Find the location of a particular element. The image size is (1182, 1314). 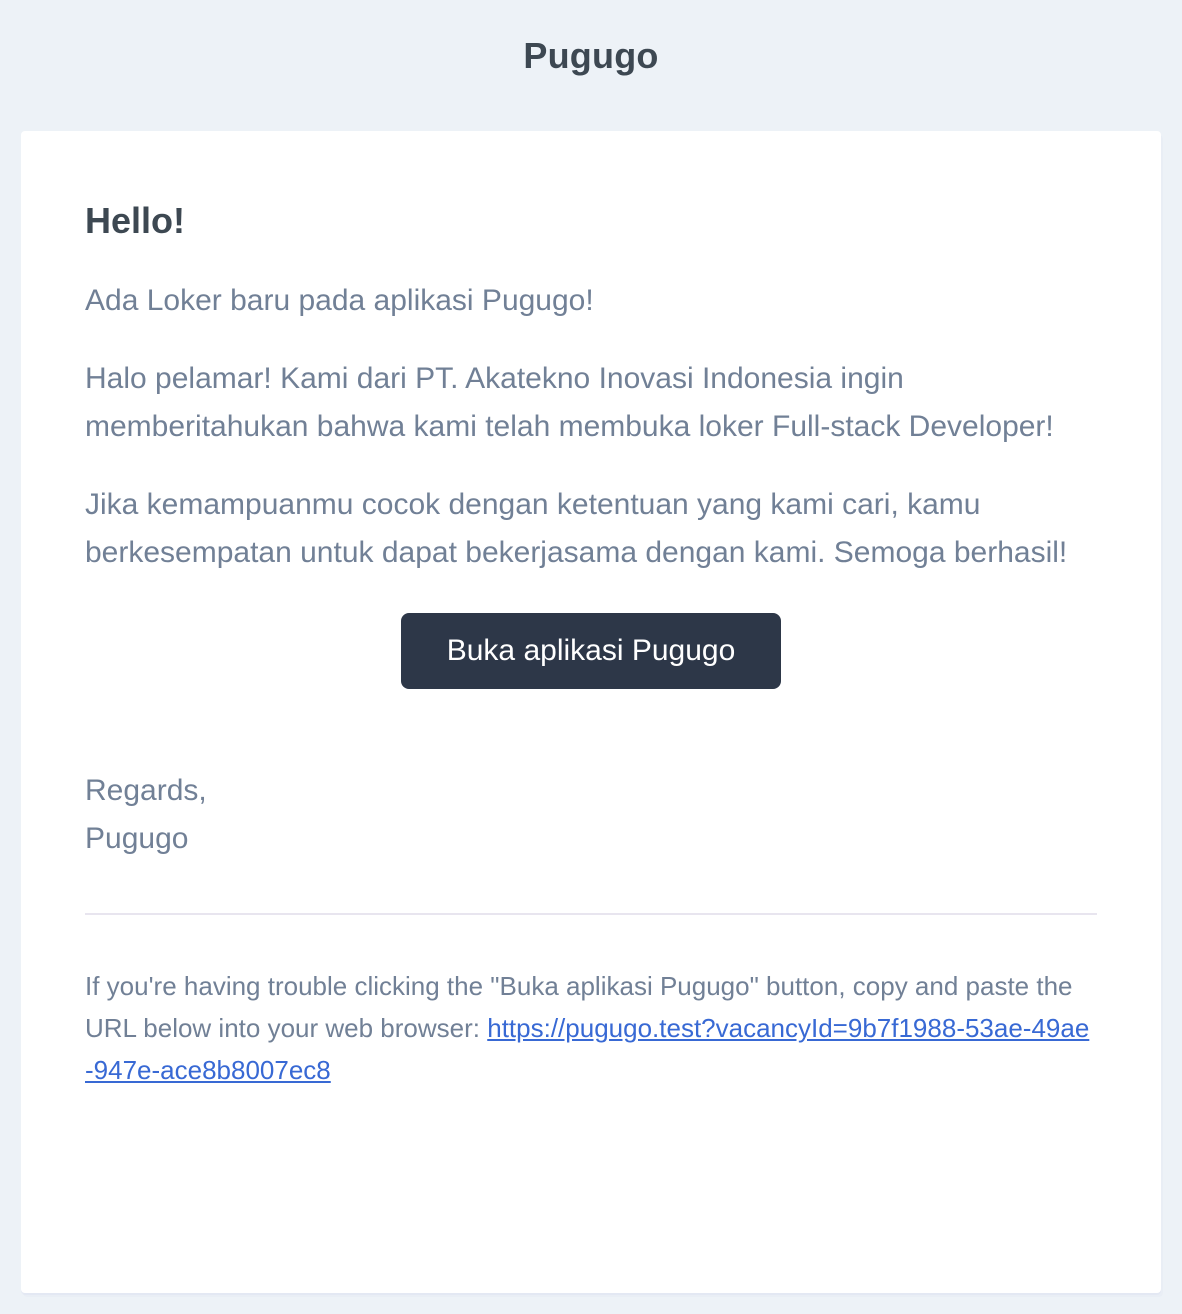

email-header: Pugugo is located at coordinates (591, 56).